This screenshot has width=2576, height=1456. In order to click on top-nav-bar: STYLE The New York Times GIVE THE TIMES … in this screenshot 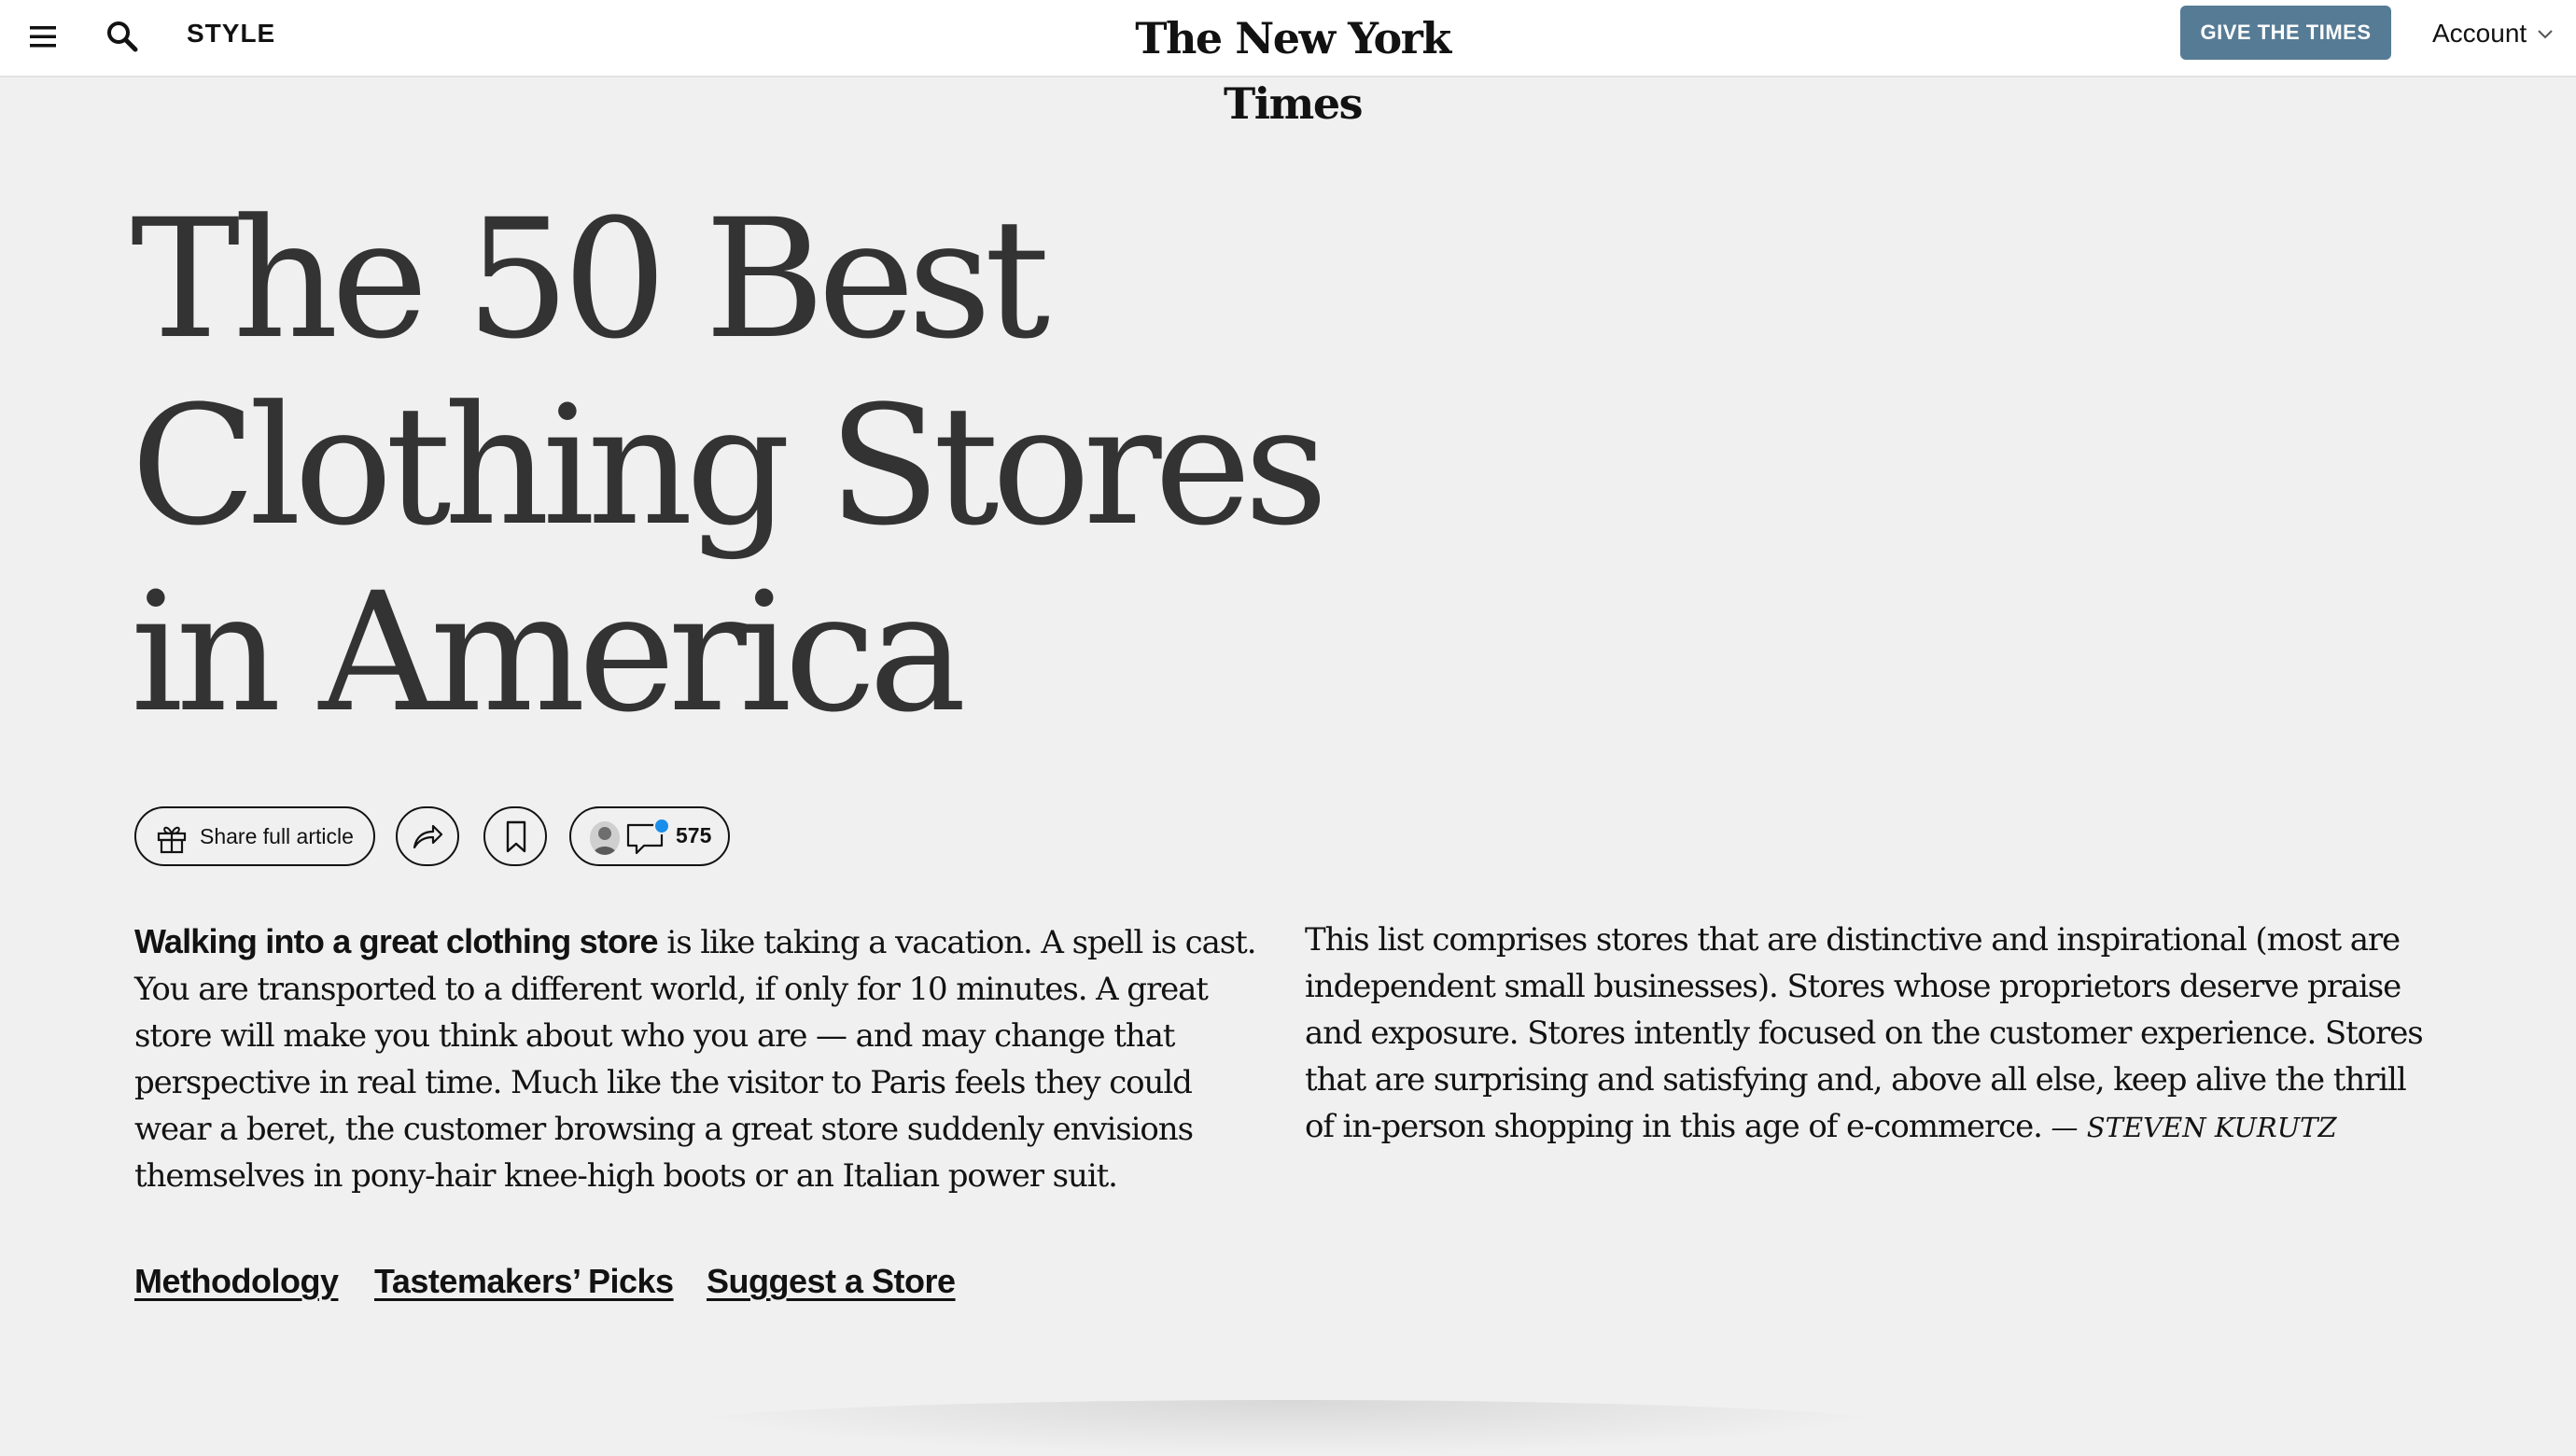, I will do `click(1288, 64)`.